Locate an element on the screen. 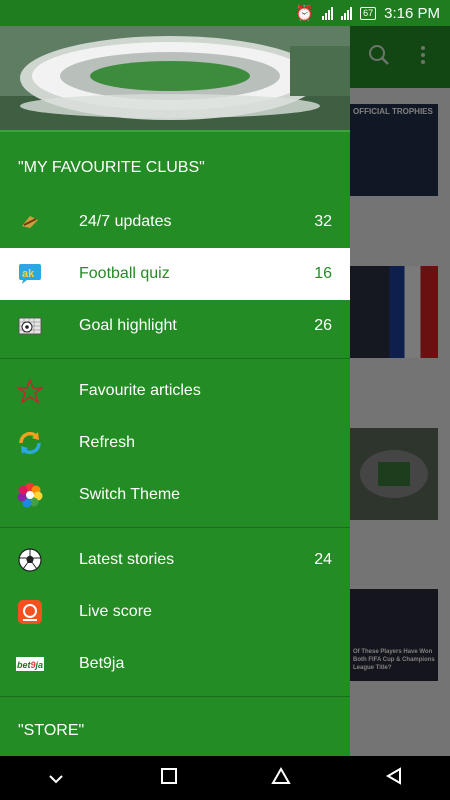 This screenshot has width=450, height=800. header-divider is located at coordinates (175, 135).